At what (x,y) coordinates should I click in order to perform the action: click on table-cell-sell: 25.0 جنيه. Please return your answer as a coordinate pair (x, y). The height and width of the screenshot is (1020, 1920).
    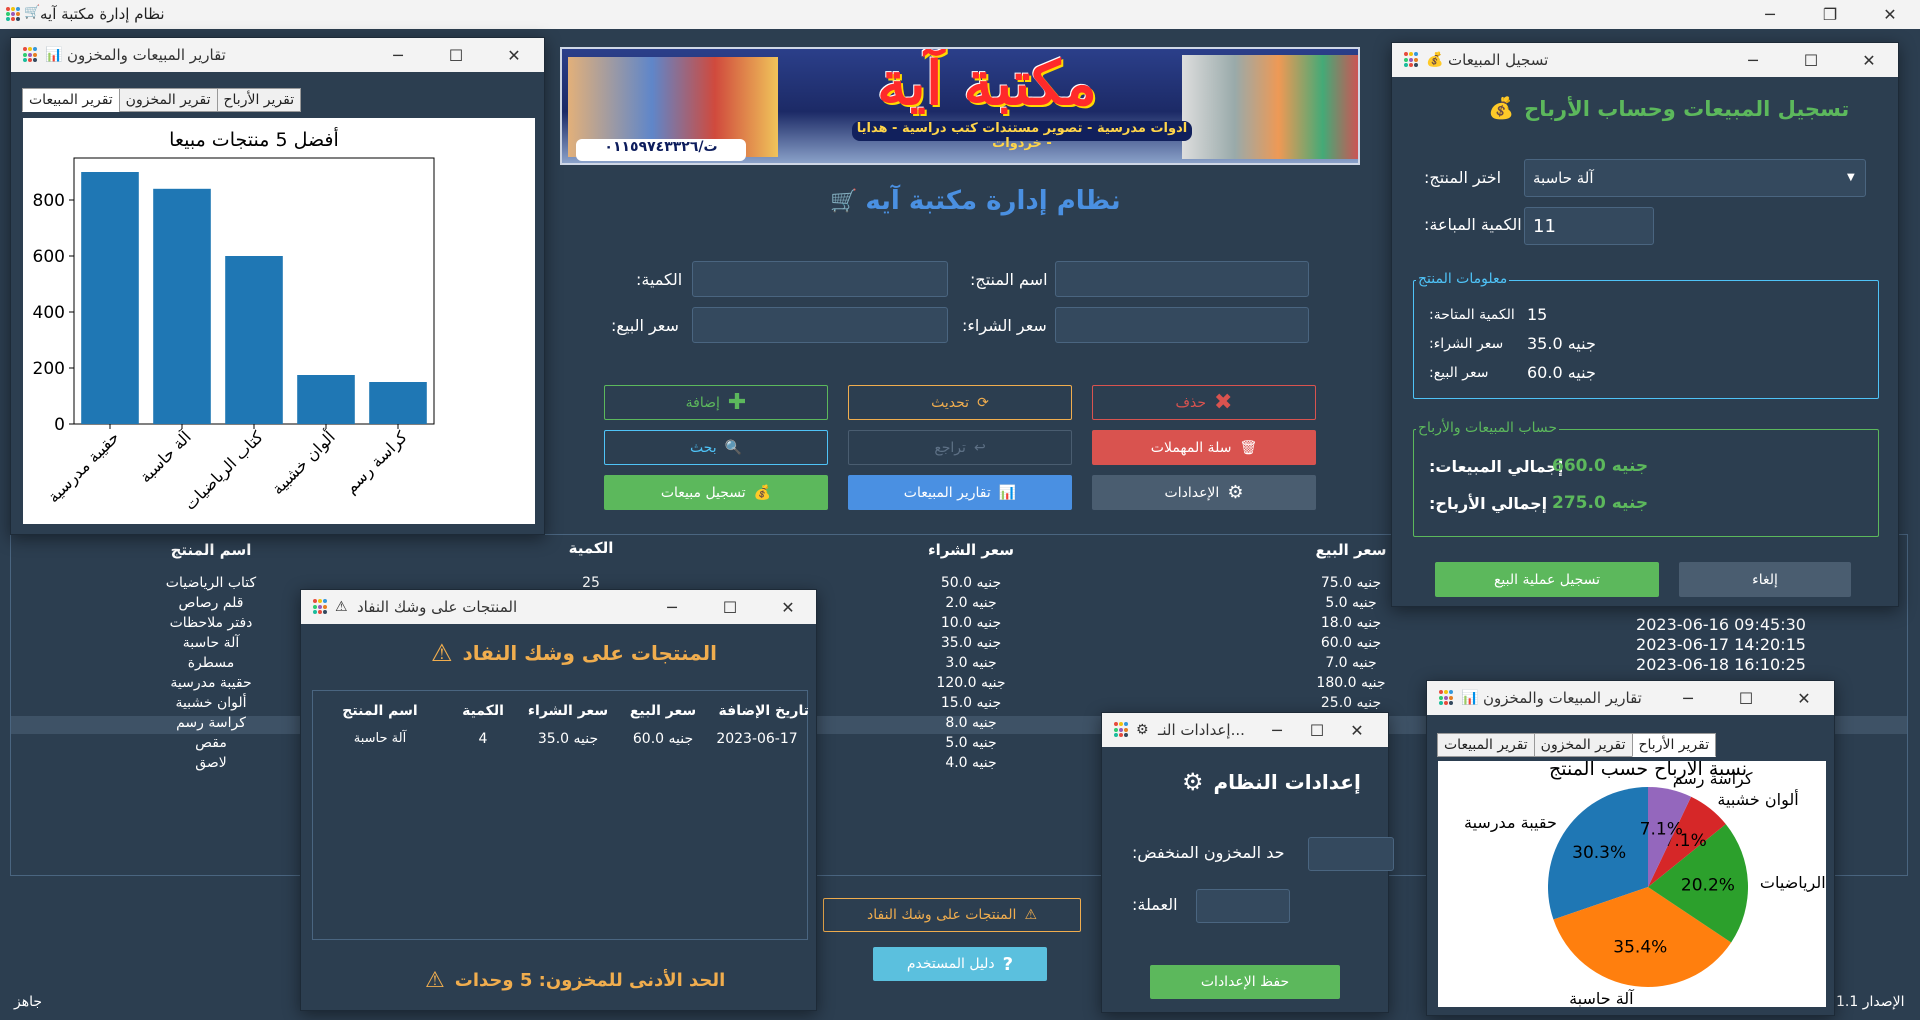
    Looking at the image, I should click on (1351, 703).